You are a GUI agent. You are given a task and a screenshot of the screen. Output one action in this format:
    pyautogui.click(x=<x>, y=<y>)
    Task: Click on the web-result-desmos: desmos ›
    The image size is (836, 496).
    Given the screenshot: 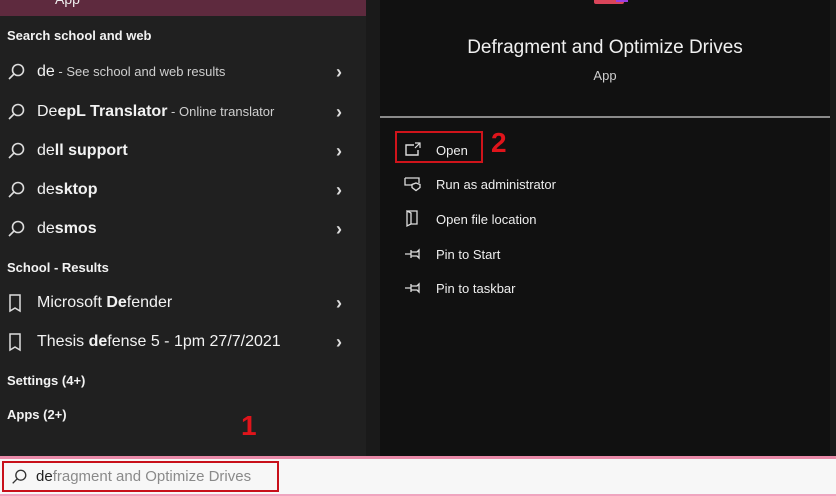 What is the action you would take?
    pyautogui.click(x=183, y=229)
    